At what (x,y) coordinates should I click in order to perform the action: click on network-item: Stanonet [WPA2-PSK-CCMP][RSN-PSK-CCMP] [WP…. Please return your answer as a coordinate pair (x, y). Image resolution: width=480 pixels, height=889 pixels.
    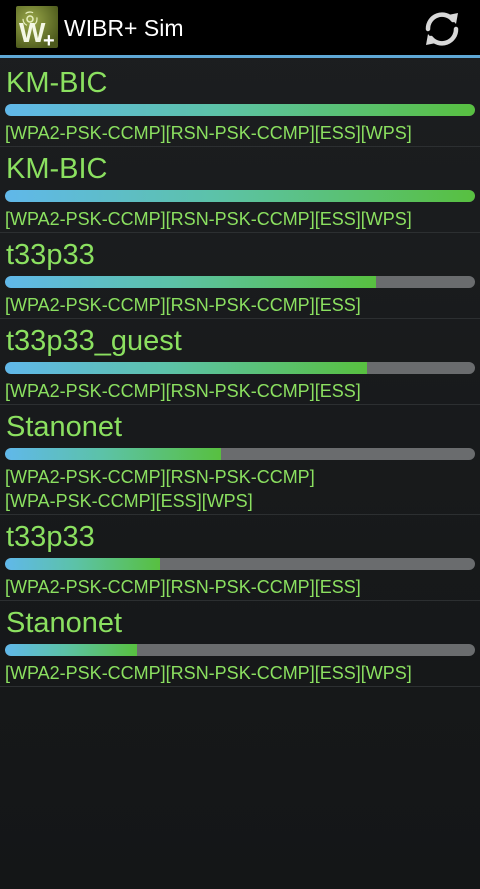
    Looking at the image, I should click on (240, 460).